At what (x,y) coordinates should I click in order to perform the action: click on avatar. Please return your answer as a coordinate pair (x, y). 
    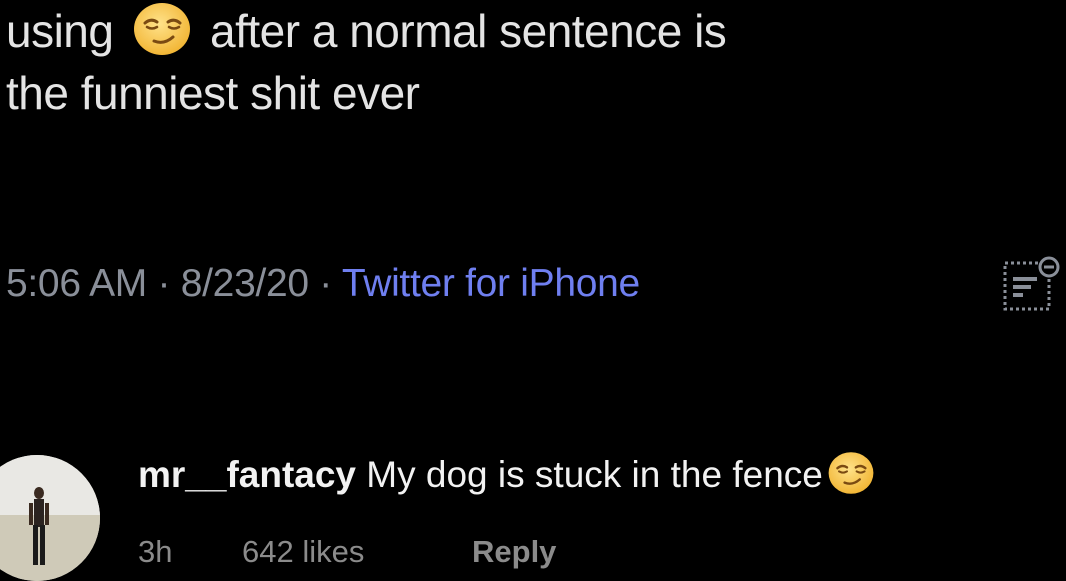
    Looking at the image, I should click on (50, 518).